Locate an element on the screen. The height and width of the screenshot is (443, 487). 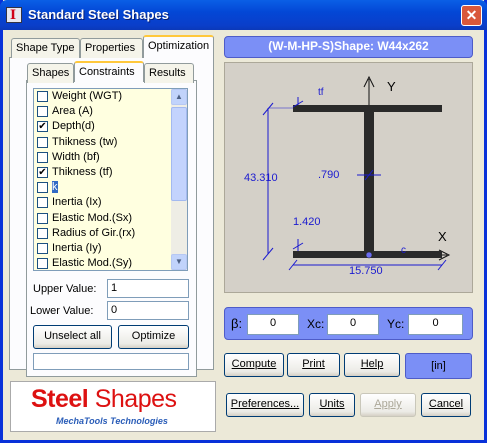
units-display: [in] is located at coordinates (438, 366).